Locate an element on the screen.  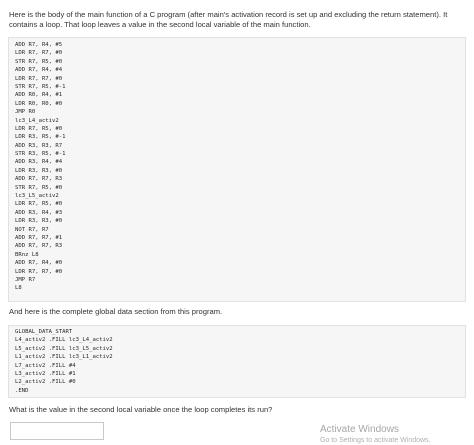
code-line: L2_activ2 .FILL #0 is located at coordinates (45, 382).